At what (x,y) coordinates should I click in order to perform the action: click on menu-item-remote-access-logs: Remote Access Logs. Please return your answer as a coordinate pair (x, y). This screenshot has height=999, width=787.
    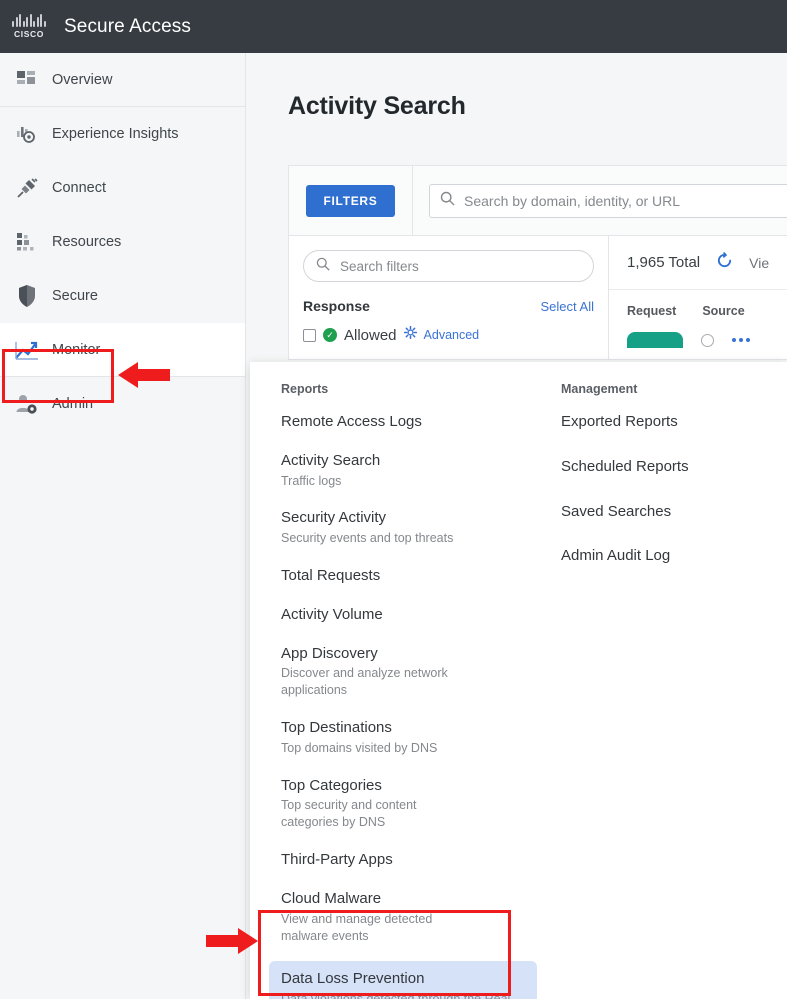
    Looking at the image, I should click on (411, 422).